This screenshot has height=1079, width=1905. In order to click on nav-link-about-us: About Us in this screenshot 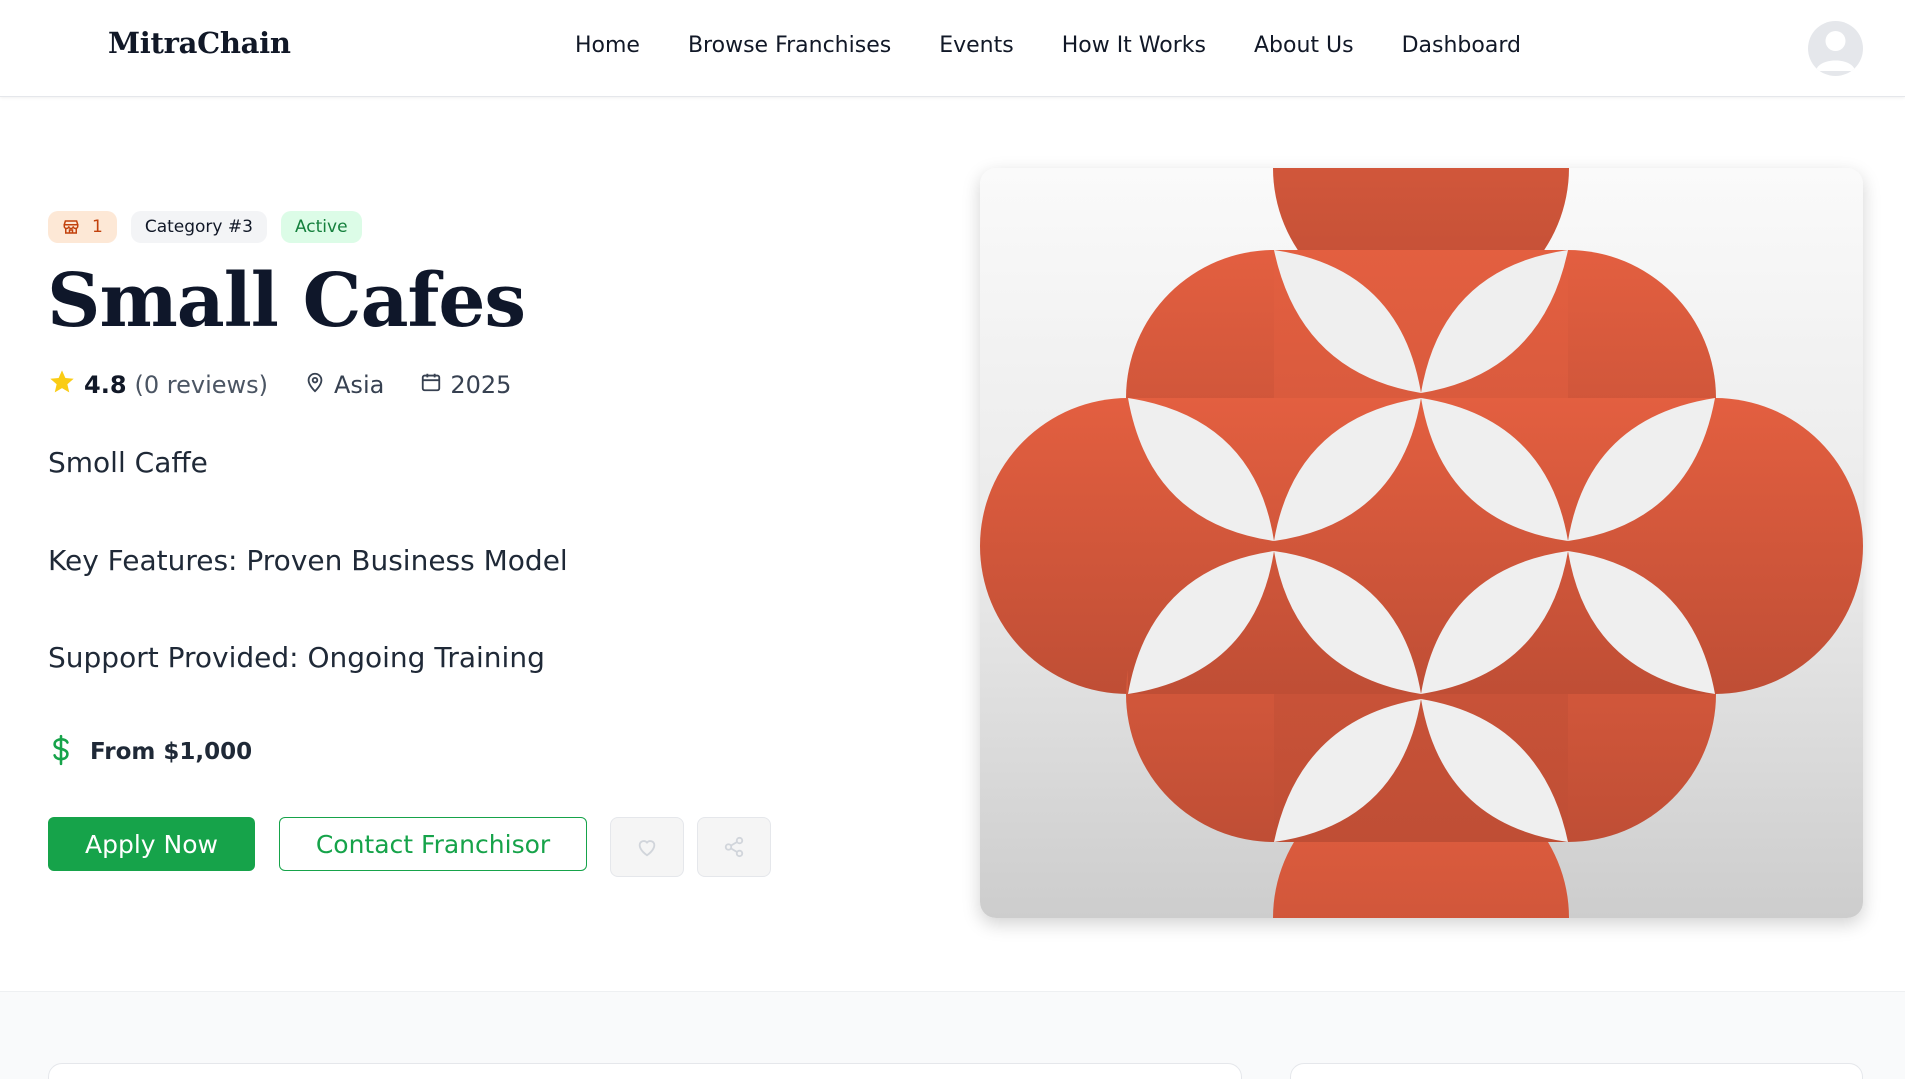, I will do `click(1304, 45)`.